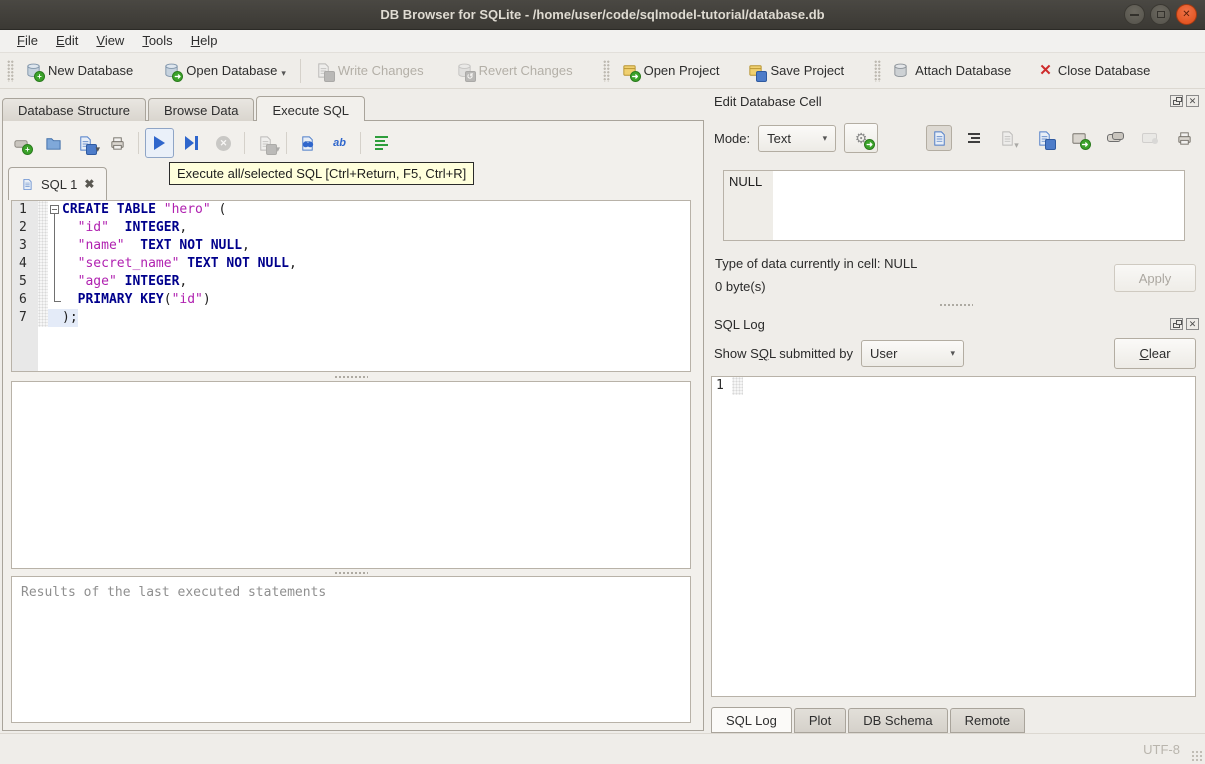 This screenshot has width=1205, height=764. Describe the element at coordinates (900, 70) in the screenshot. I see `attach-database-icon` at that location.